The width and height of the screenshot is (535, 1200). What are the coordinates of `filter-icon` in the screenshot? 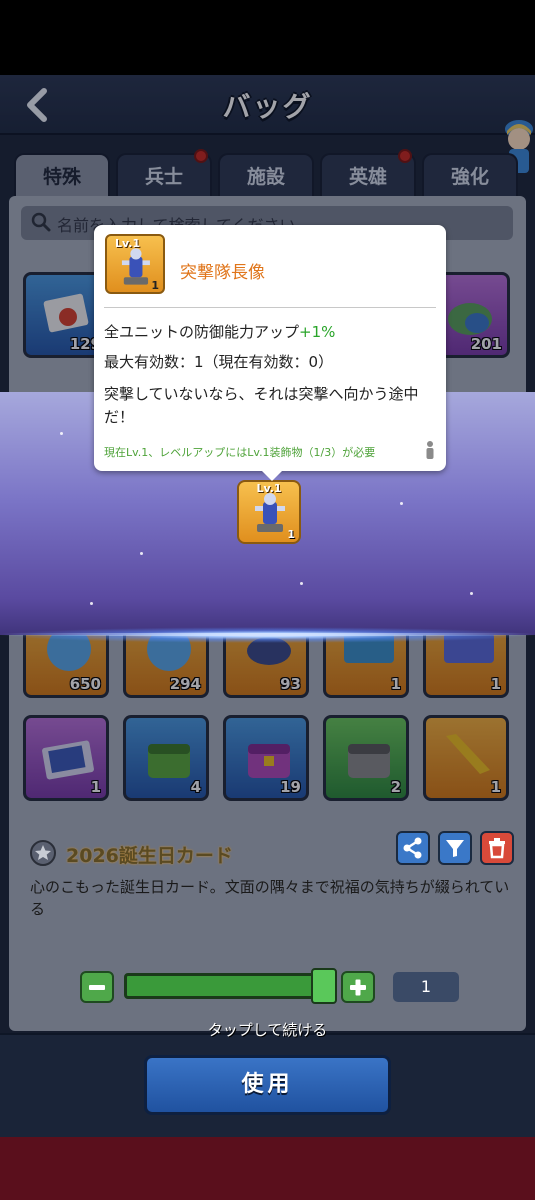 It's located at (455, 848).